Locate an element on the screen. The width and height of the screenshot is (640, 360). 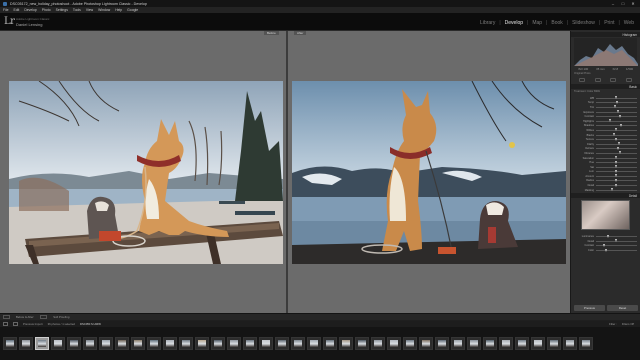
menu-item: Photo is located at coordinates (46, 10).